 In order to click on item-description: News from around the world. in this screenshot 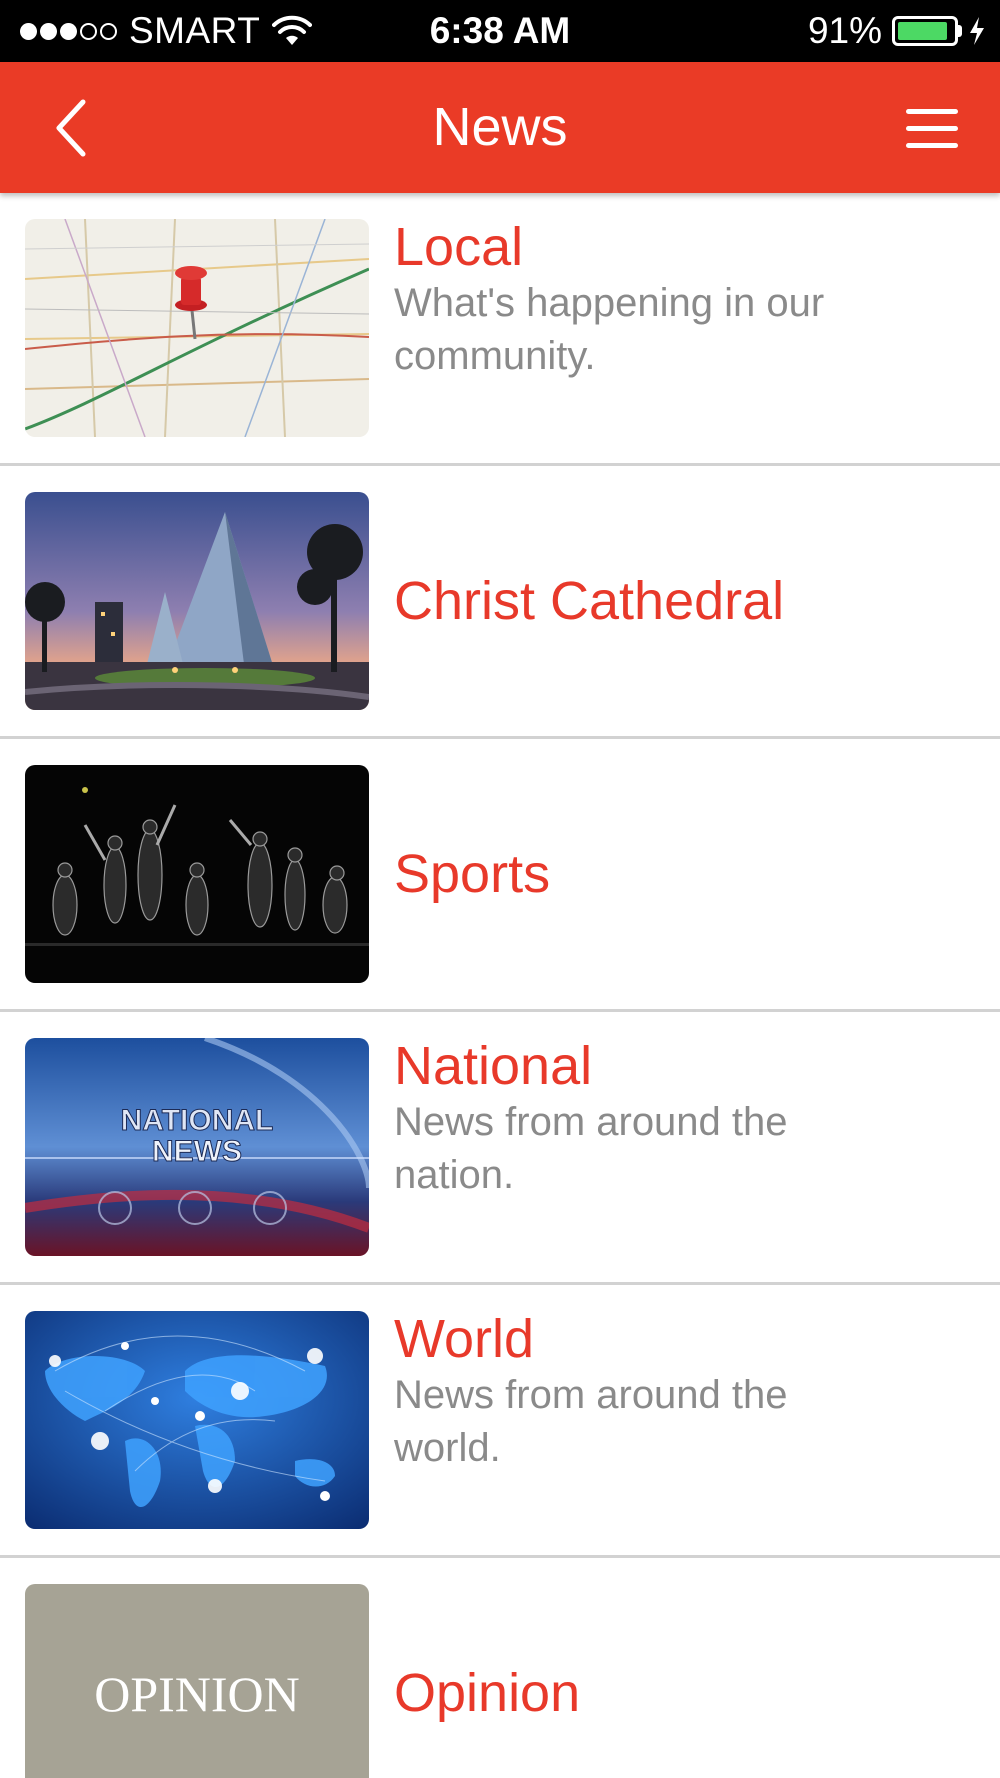, I will do `click(591, 1421)`.